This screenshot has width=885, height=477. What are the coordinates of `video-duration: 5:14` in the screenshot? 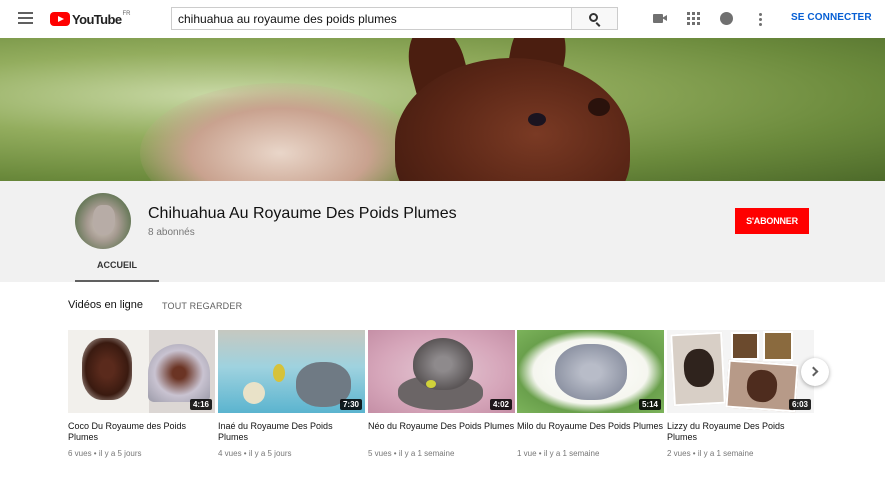 It's located at (649, 404).